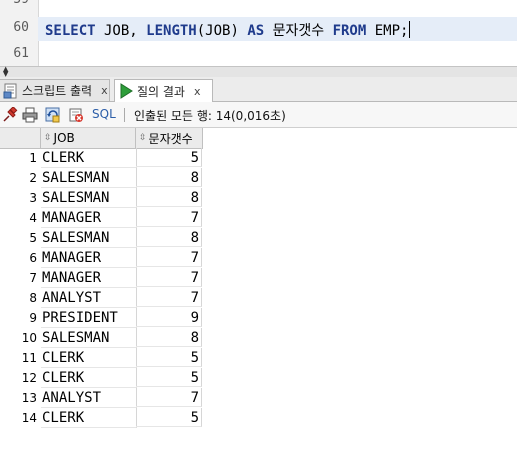 This screenshot has width=517, height=471. I want to click on column-header-count: ⇳ 문자갯수, so click(169, 138).